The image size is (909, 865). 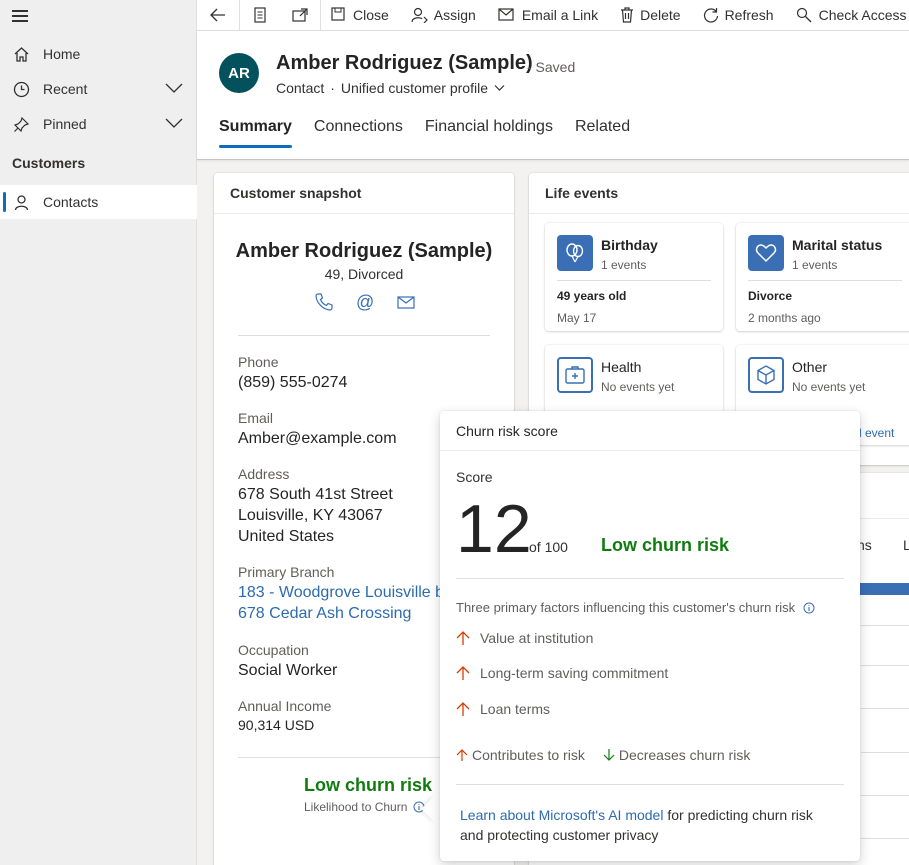 I want to click on hamburger-menu-icon, so click(x=22, y=16).